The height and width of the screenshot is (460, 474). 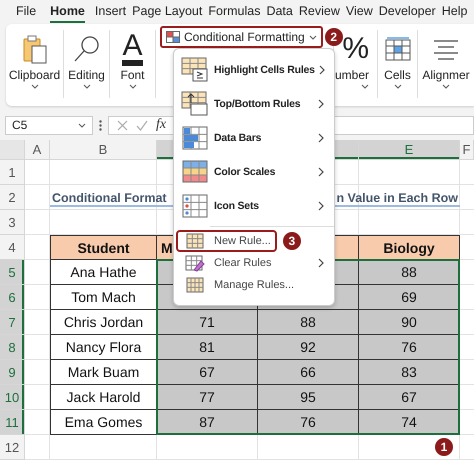 What do you see at coordinates (87, 49) in the screenshot?
I see `search-icon` at bounding box center [87, 49].